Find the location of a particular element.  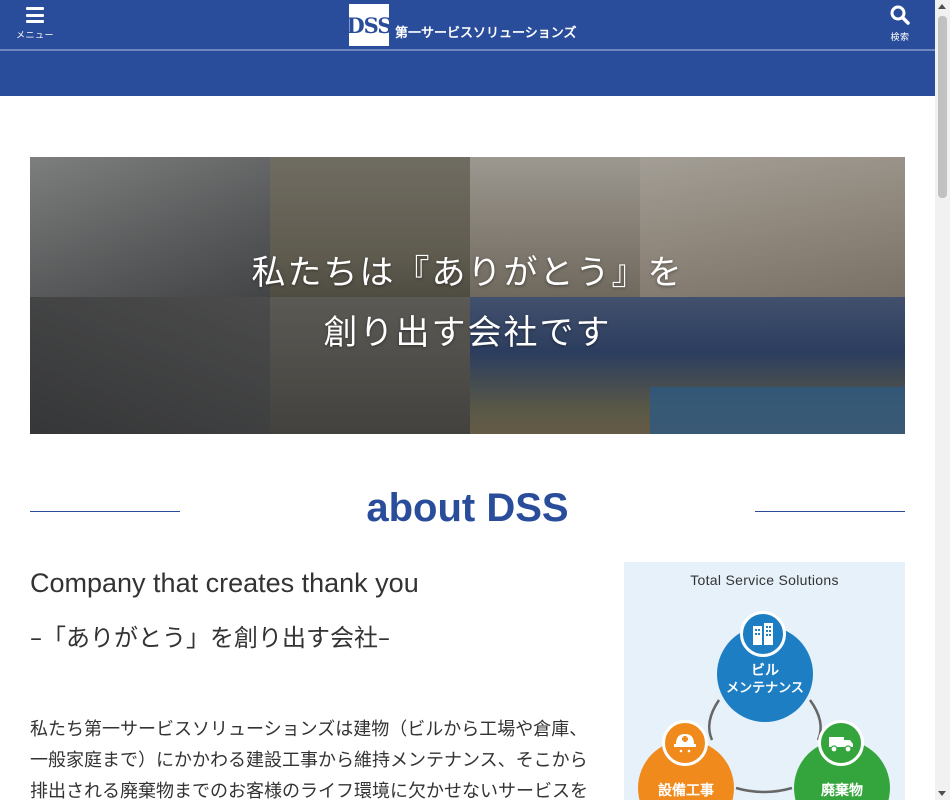

service-label-line1: 設備工事 is located at coordinates (686, 791).